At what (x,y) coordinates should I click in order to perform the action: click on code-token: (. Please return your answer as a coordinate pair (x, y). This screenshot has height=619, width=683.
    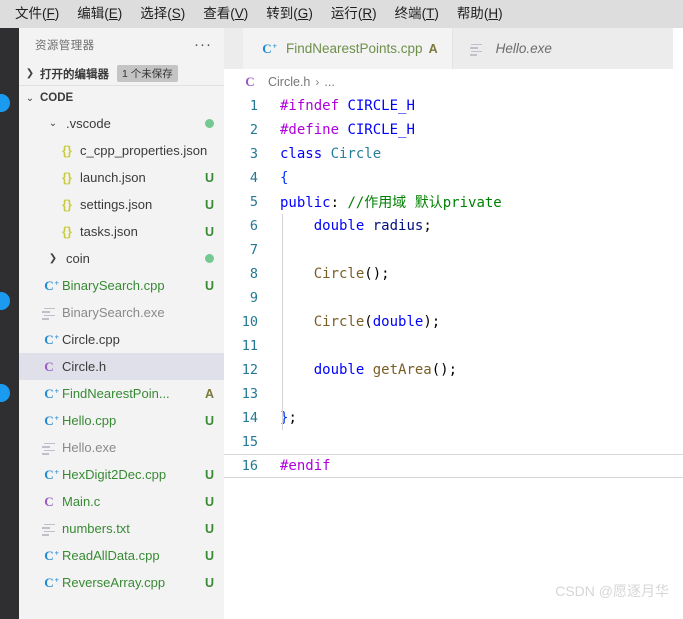
    Looking at the image, I should click on (368, 322).